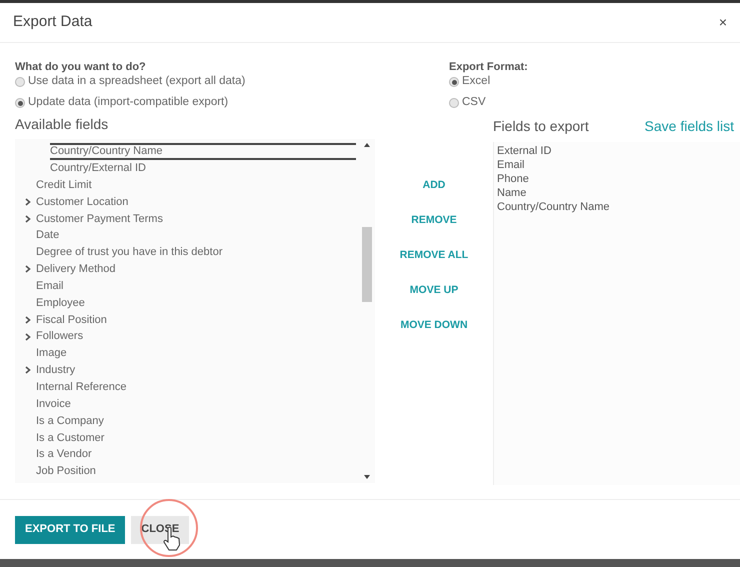  Describe the element at coordinates (618, 207) in the screenshot. I see `export-field-item: Country/Country Name` at that location.